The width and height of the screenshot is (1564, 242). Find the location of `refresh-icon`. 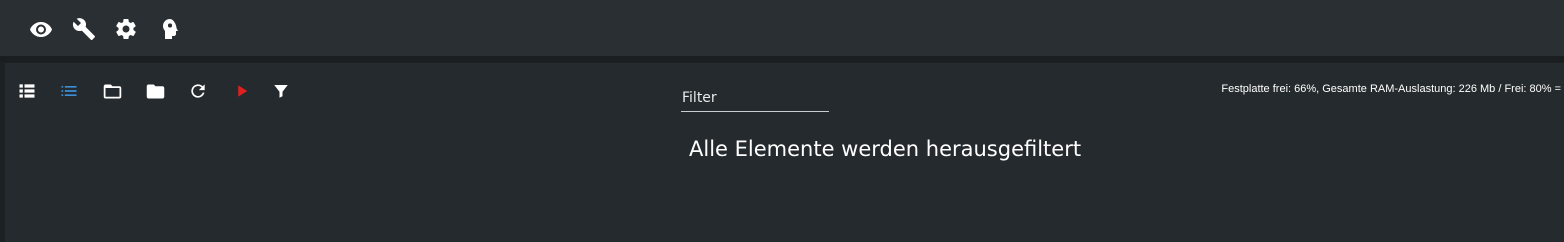

refresh-icon is located at coordinates (198, 91).